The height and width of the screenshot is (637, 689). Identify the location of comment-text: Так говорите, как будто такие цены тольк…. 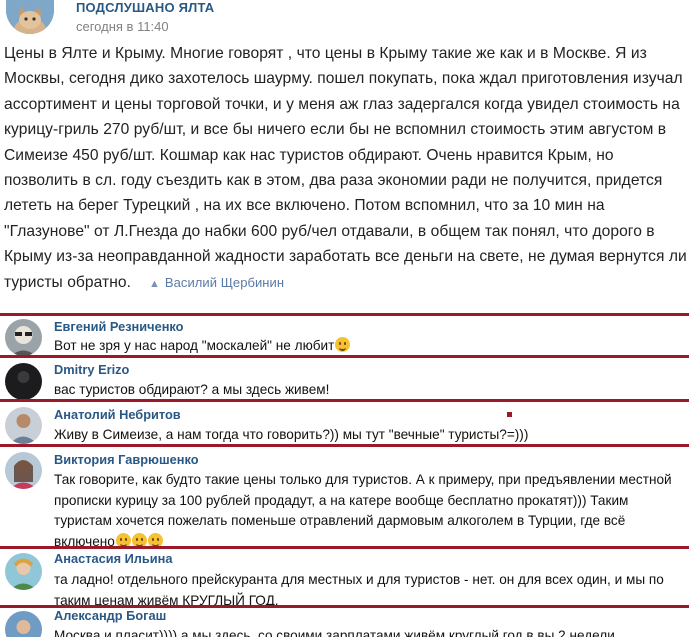
(369, 511).